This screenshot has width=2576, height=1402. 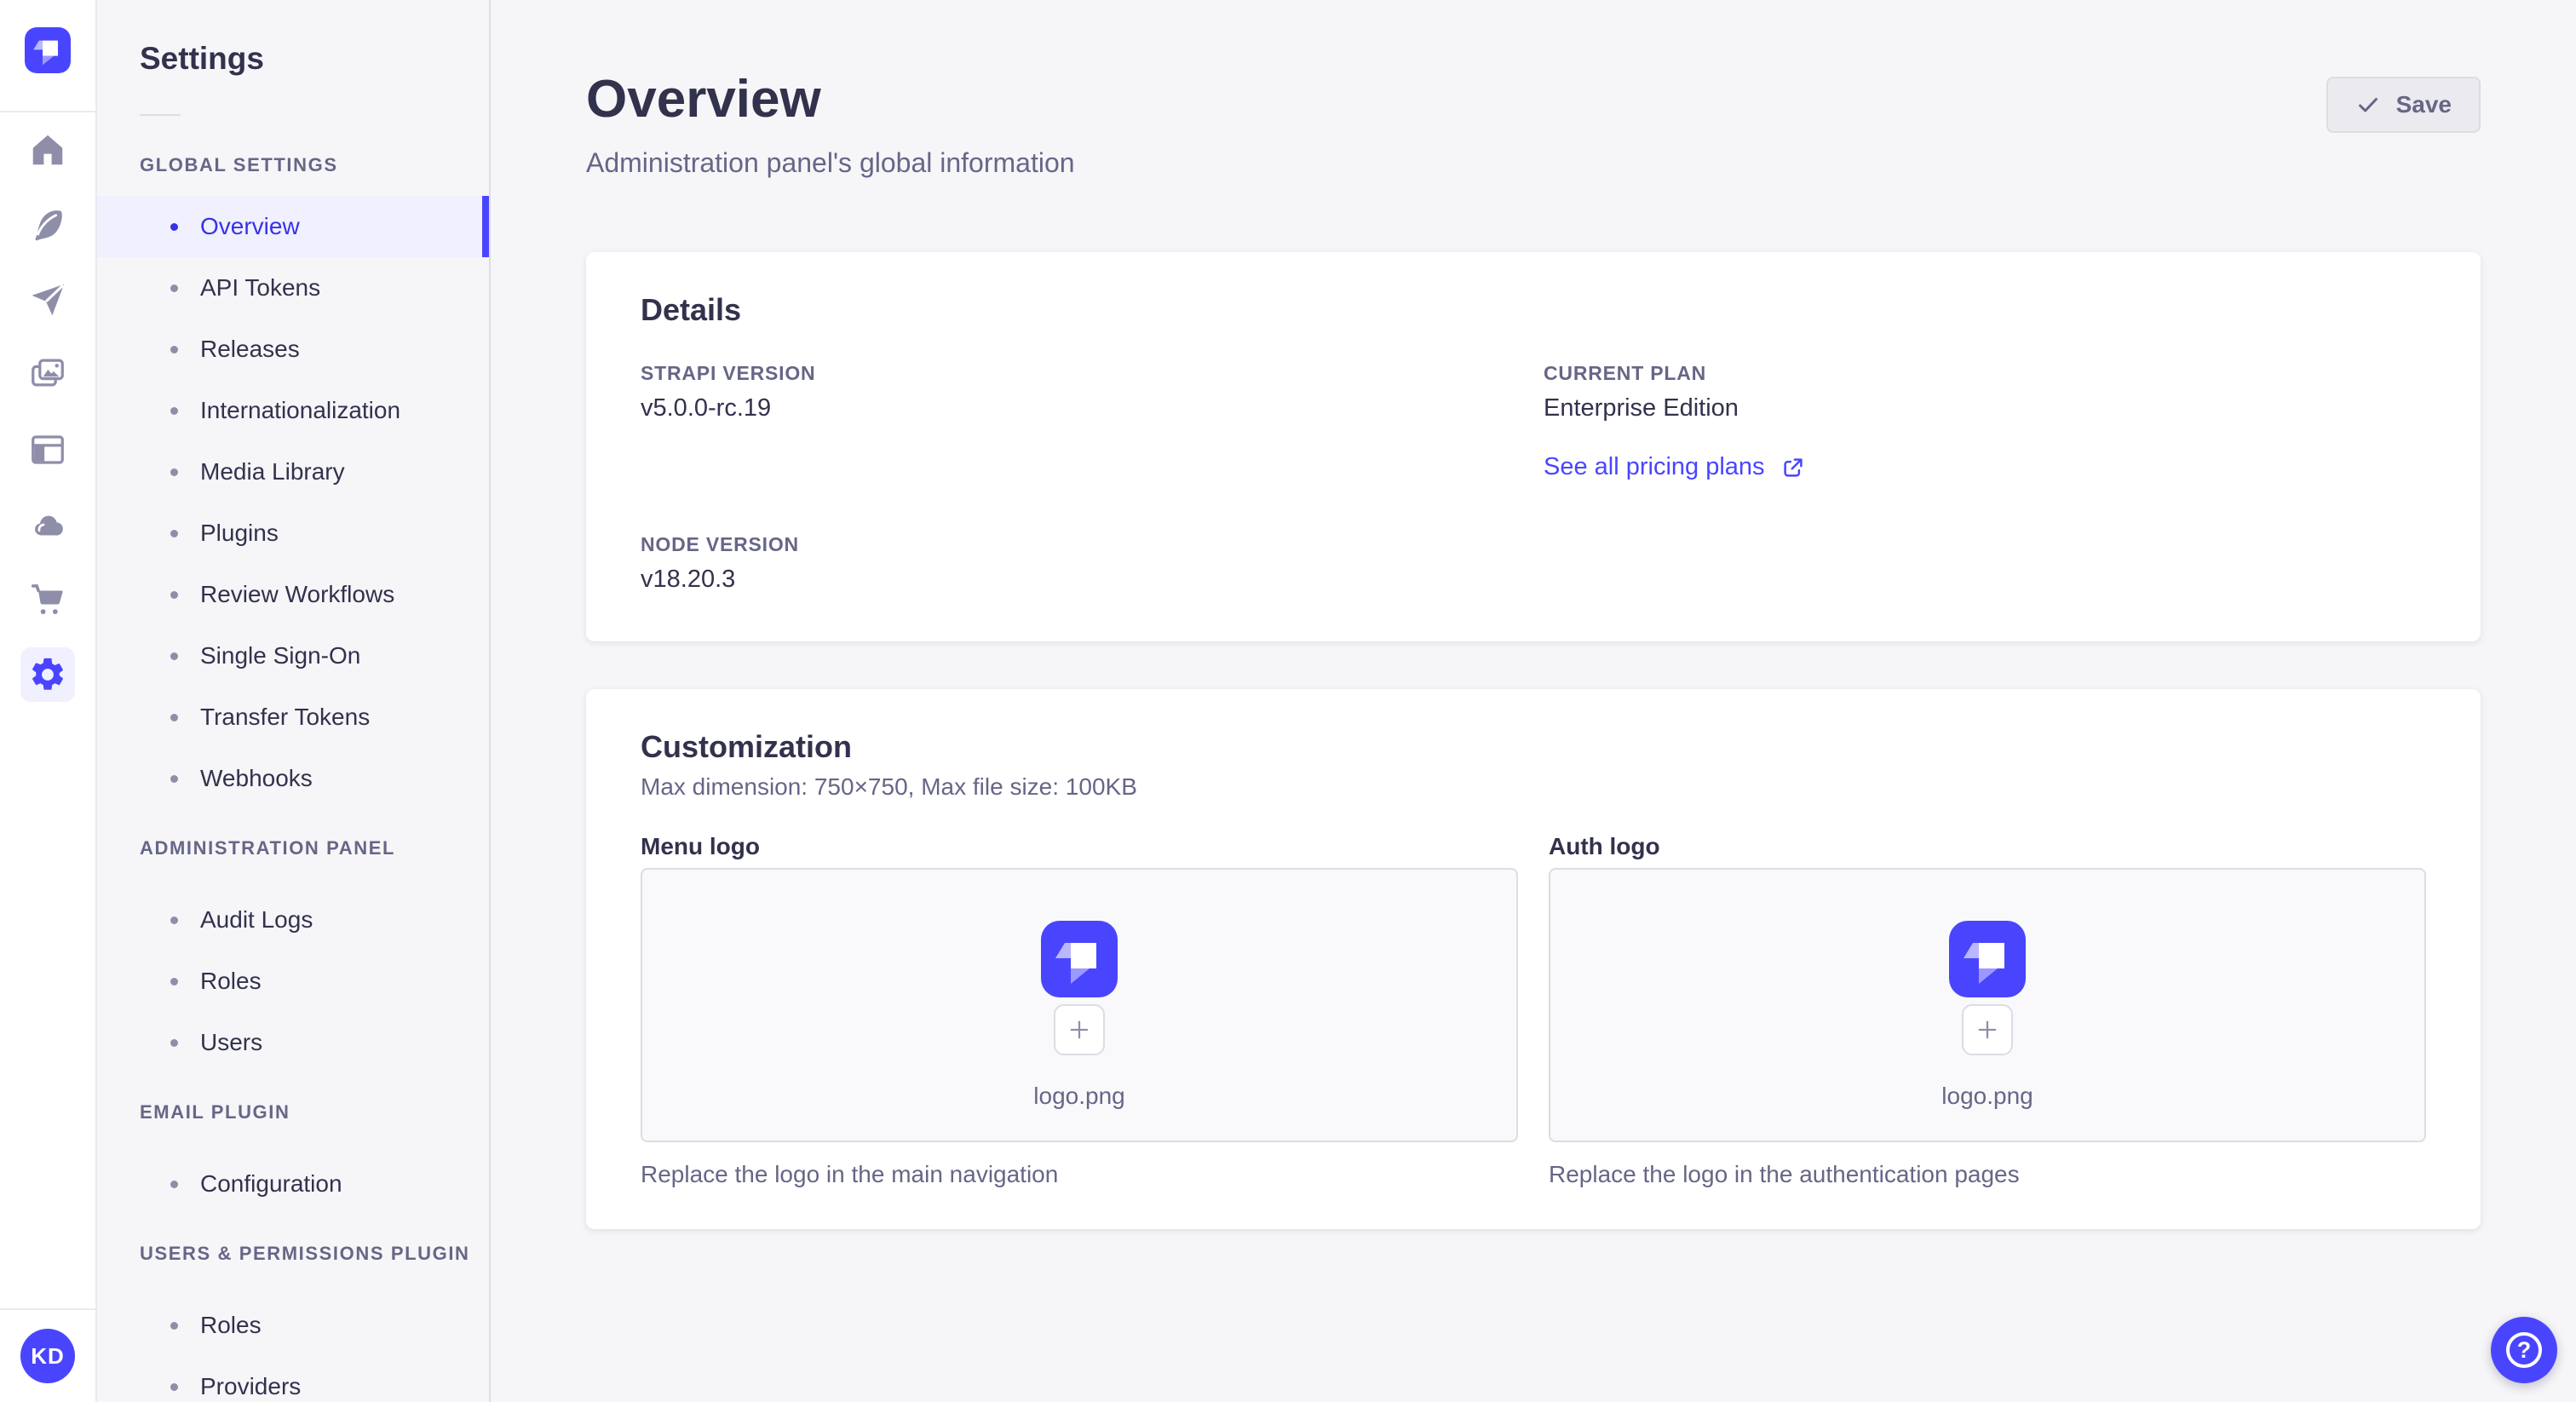 What do you see at coordinates (729, 373) in the screenshot?
I see `field-label: STRAPI VERSION` at bounding box center [729, 373].